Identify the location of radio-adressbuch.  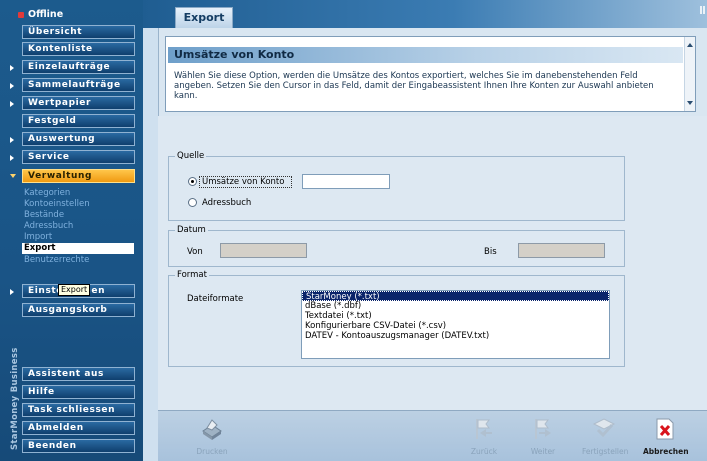
(192, 202).